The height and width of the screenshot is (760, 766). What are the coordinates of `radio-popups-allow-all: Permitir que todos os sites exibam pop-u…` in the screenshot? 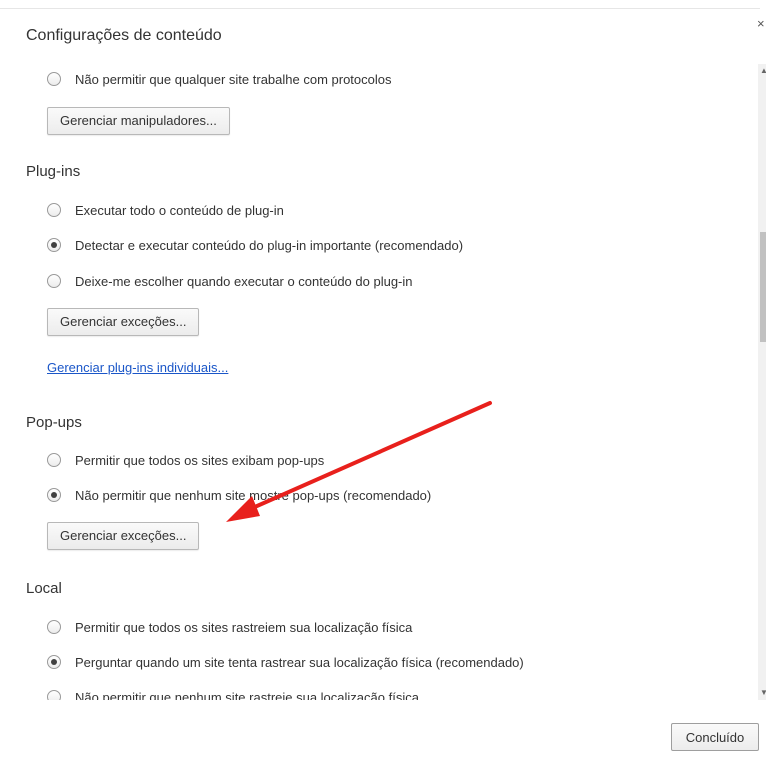 It's located at (185, 460).